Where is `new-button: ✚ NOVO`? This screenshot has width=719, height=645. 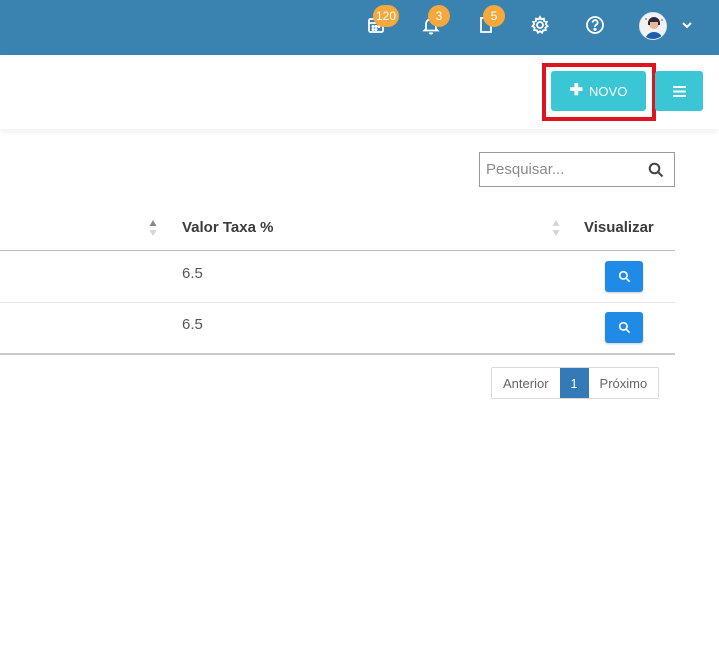
new-button: ✚ NOVO is located at coordinates (598, 91).